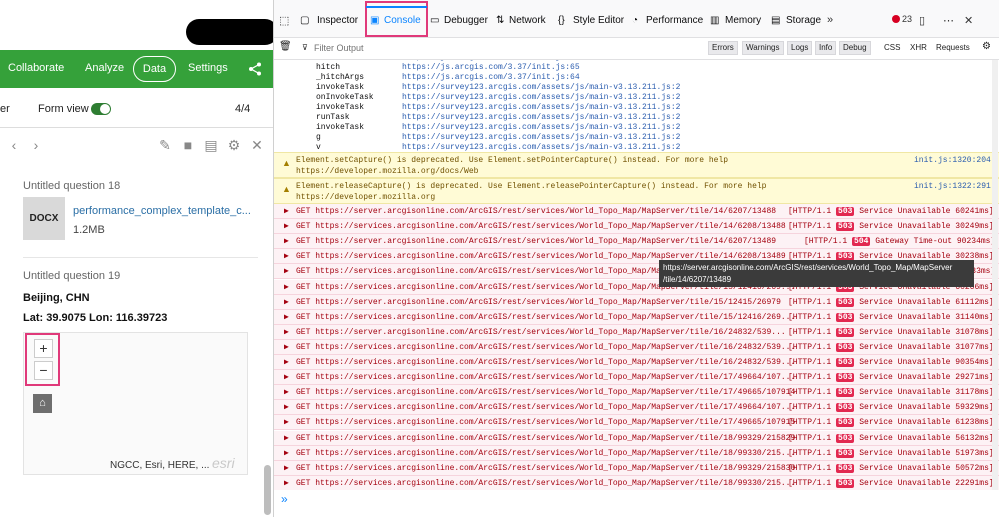 This screenshot has height=517, width=999. Describe the element at coordinates (36, 68) in the screenshot. I see `nav-collaborate: Collaborate` at that location.